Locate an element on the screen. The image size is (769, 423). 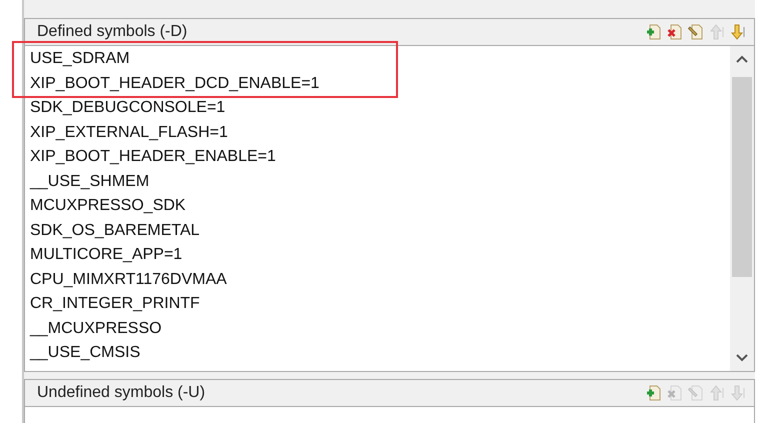
scrollbar is located at coordinates (742, 208).